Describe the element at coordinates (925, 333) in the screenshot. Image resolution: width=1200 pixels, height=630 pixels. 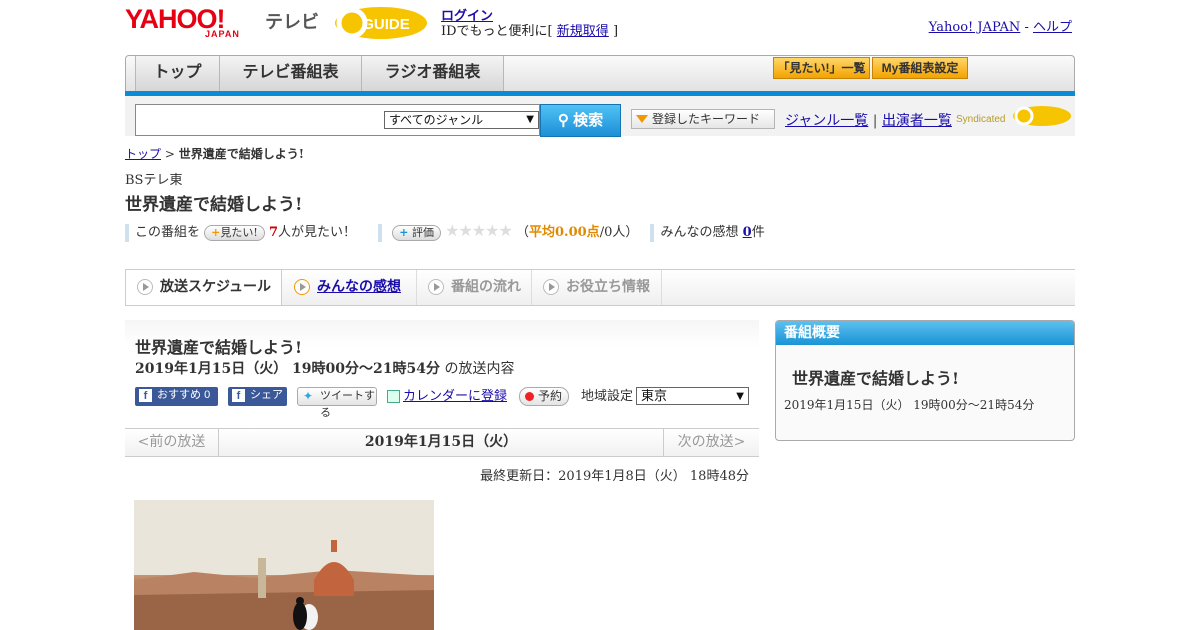
I see `program-overview-header: 番組概要` at that location.